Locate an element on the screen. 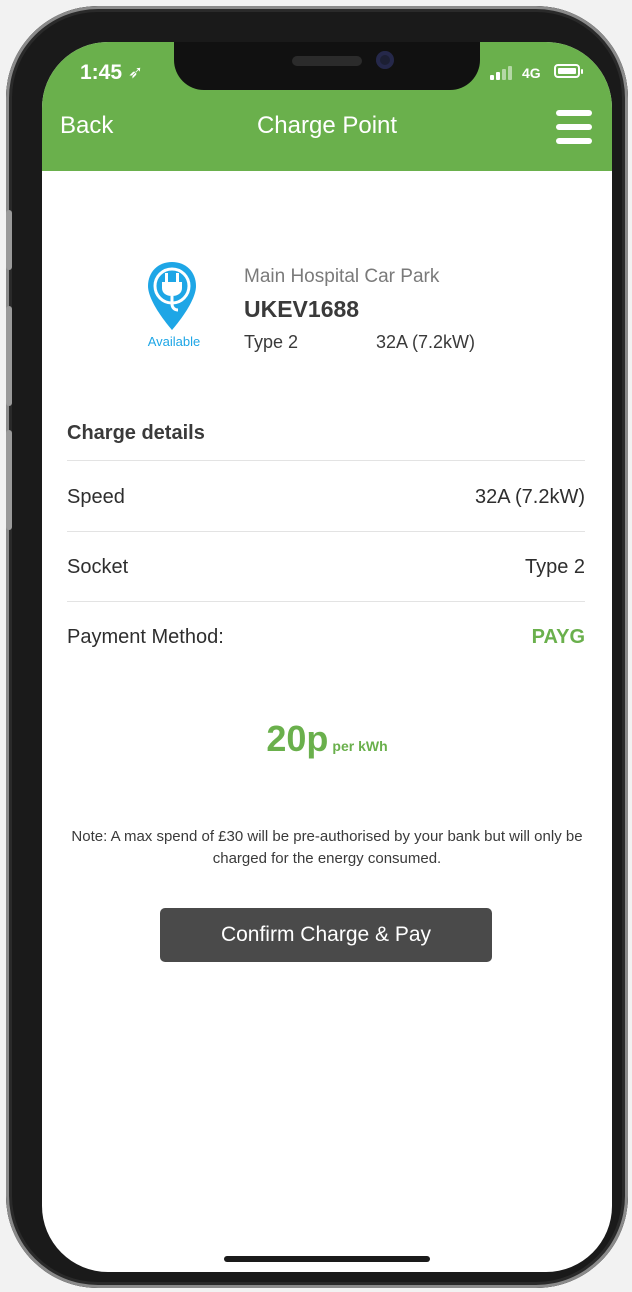  signal-icon is located at coordinates (503, 72).